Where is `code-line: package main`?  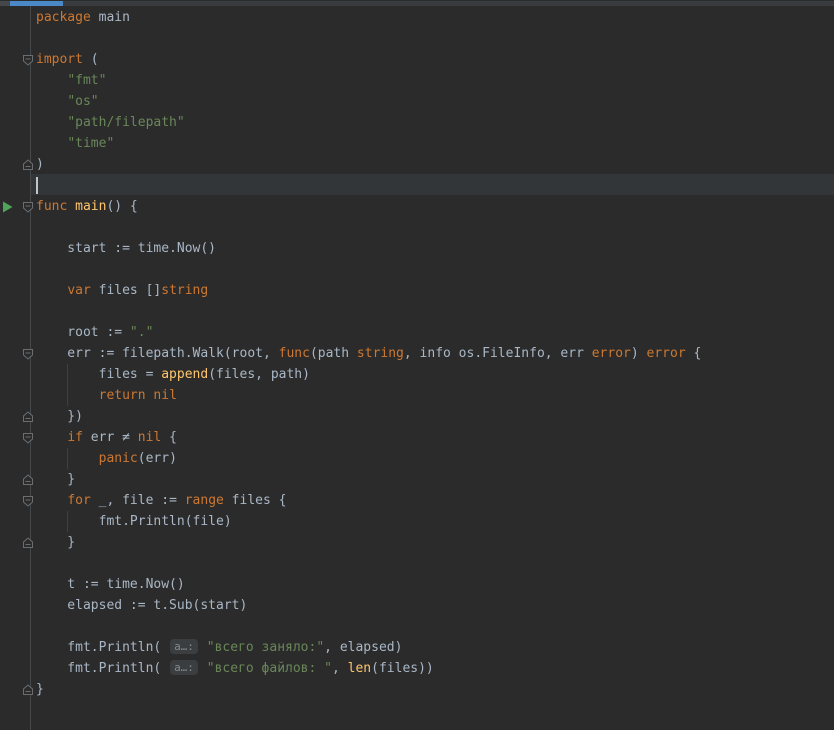
code-line: package main is located at coordinates (368, 17).